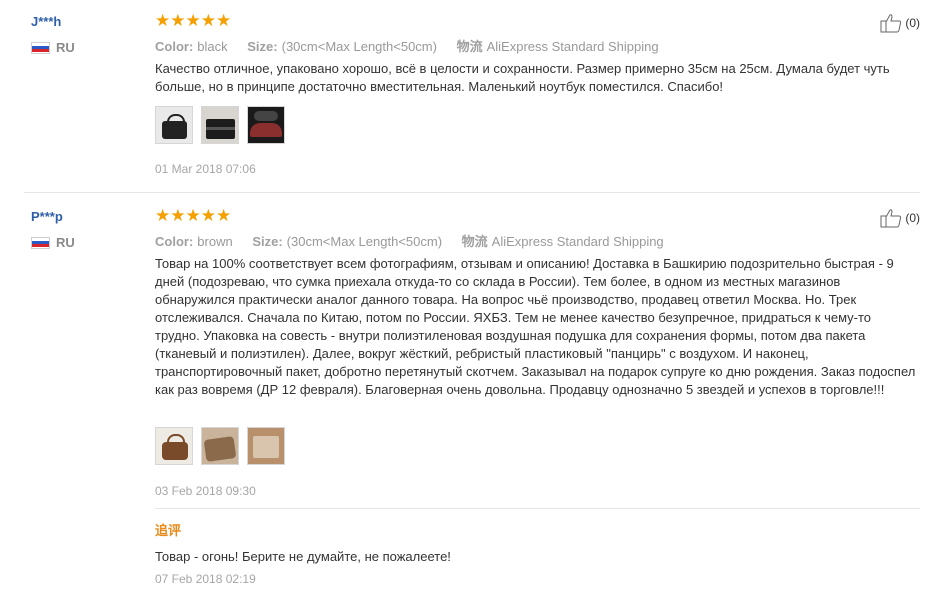  I want to click on followup-label: 追评, so click(168, 530).